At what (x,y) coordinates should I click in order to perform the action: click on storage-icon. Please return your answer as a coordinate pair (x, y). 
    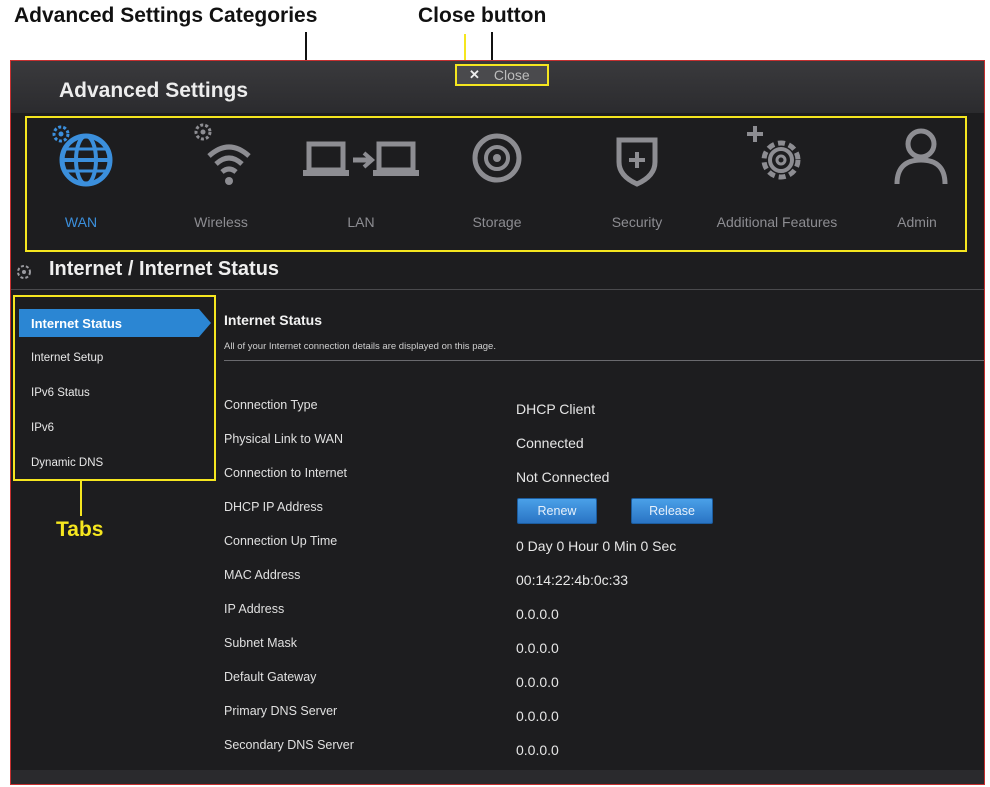
    Looking at the image, I should click on (497, 158).